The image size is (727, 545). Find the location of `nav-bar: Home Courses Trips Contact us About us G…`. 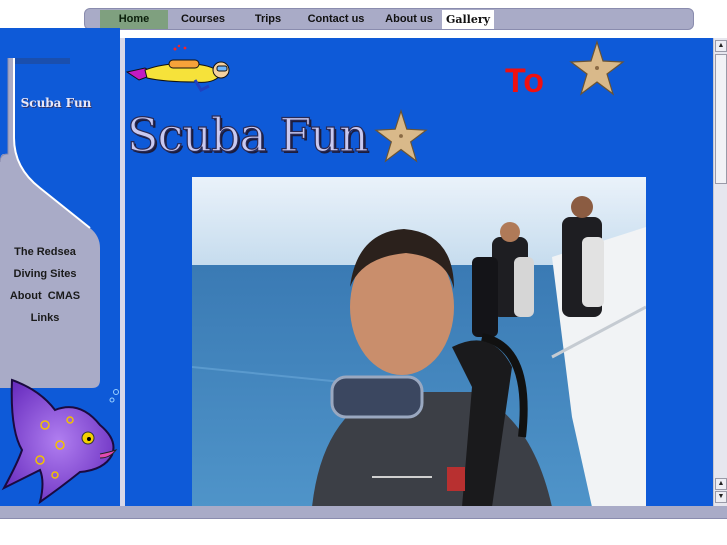

nav-bar: Home Courses Trips Contact us About us G… is located at coordinates (389, 19).